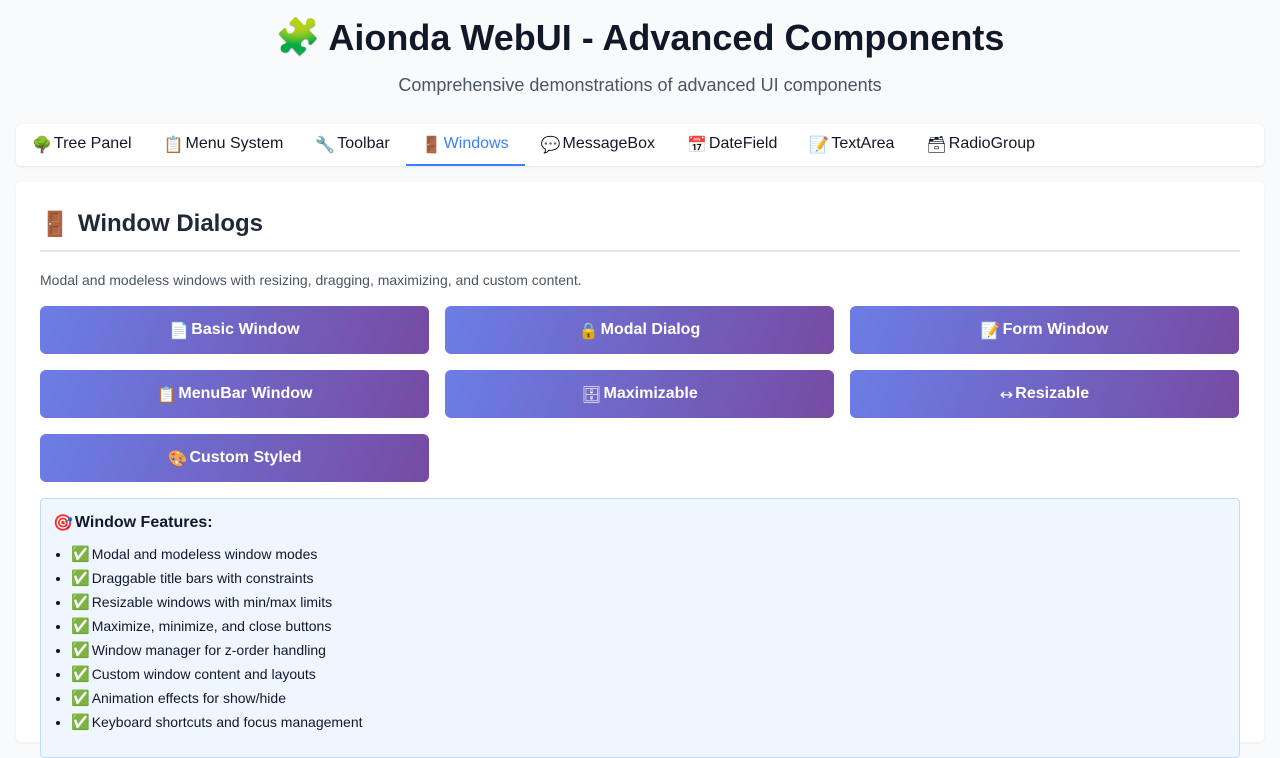  Describe the element at coordinates (649, 554) in the screenshot. I see `list-item: ✅Modal and modeless window modes` at that location.